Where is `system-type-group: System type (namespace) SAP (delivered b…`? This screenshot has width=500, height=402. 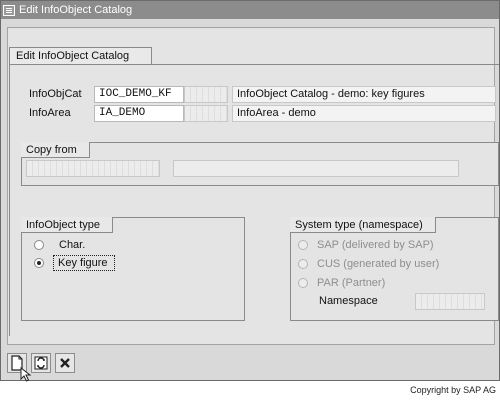 system-type-group: System type (namespace) SAP (delivered b… is located at coordinates (394, 269).